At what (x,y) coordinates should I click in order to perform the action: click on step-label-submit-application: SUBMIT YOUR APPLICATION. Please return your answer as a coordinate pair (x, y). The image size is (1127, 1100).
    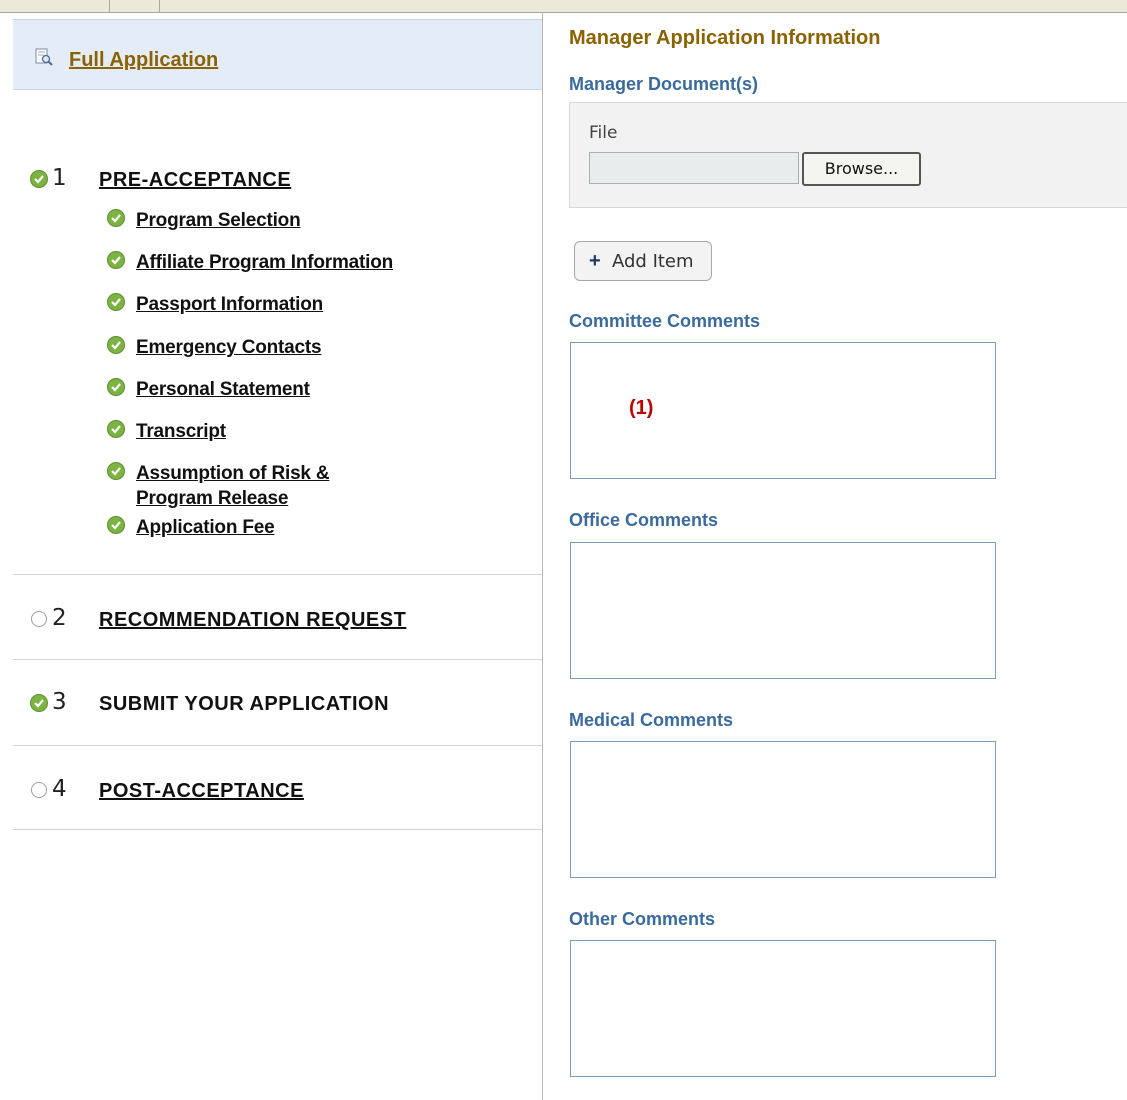
    Looking at the image, I should click on (244, 704).